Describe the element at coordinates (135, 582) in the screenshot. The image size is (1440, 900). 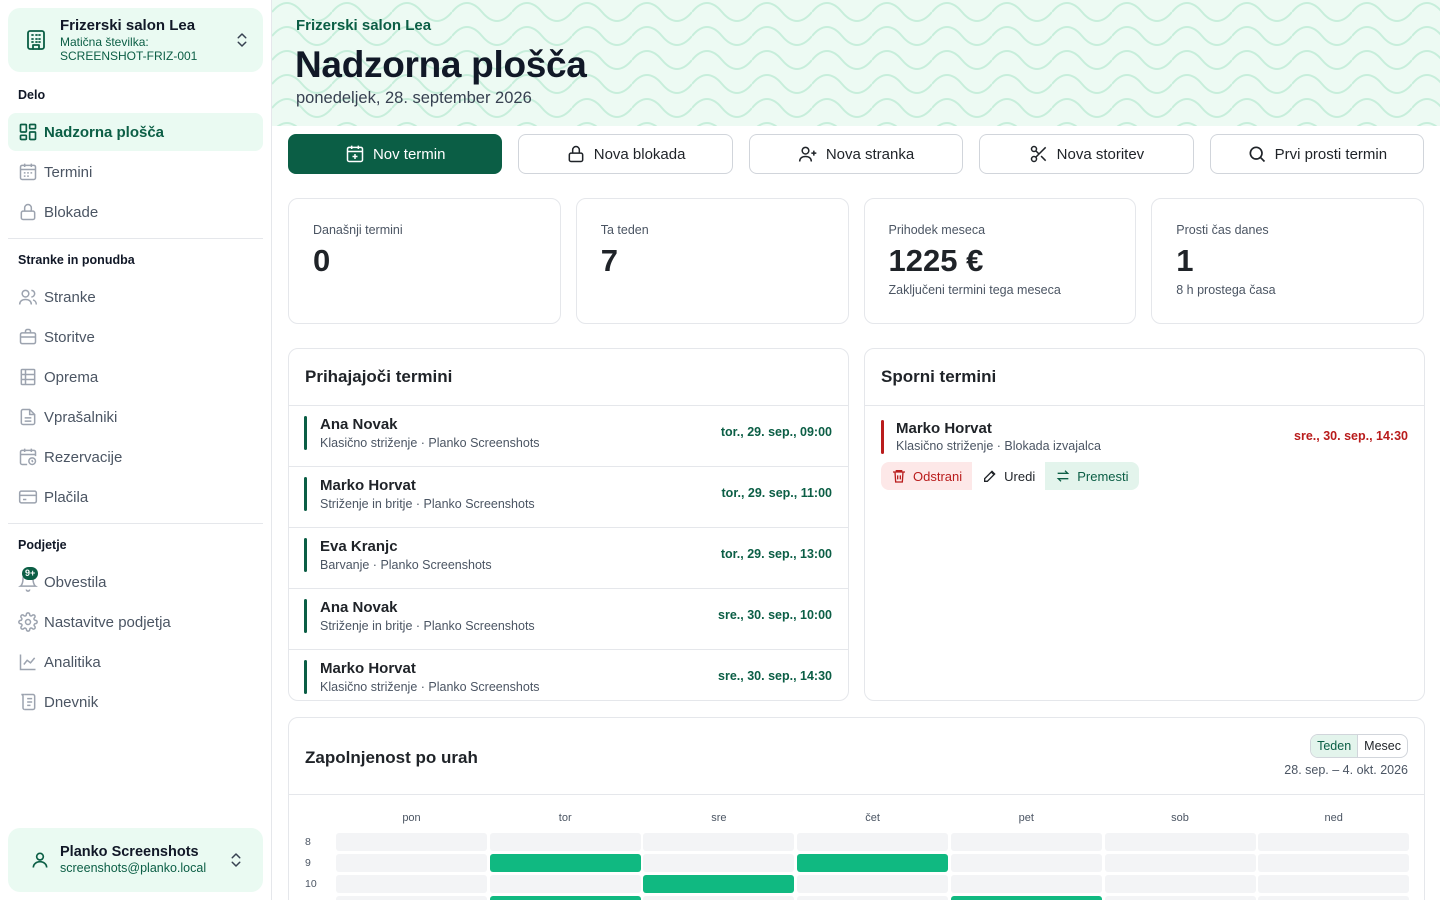
I see `sidebar-item-notifications: 9+ Obvestila` at that location.